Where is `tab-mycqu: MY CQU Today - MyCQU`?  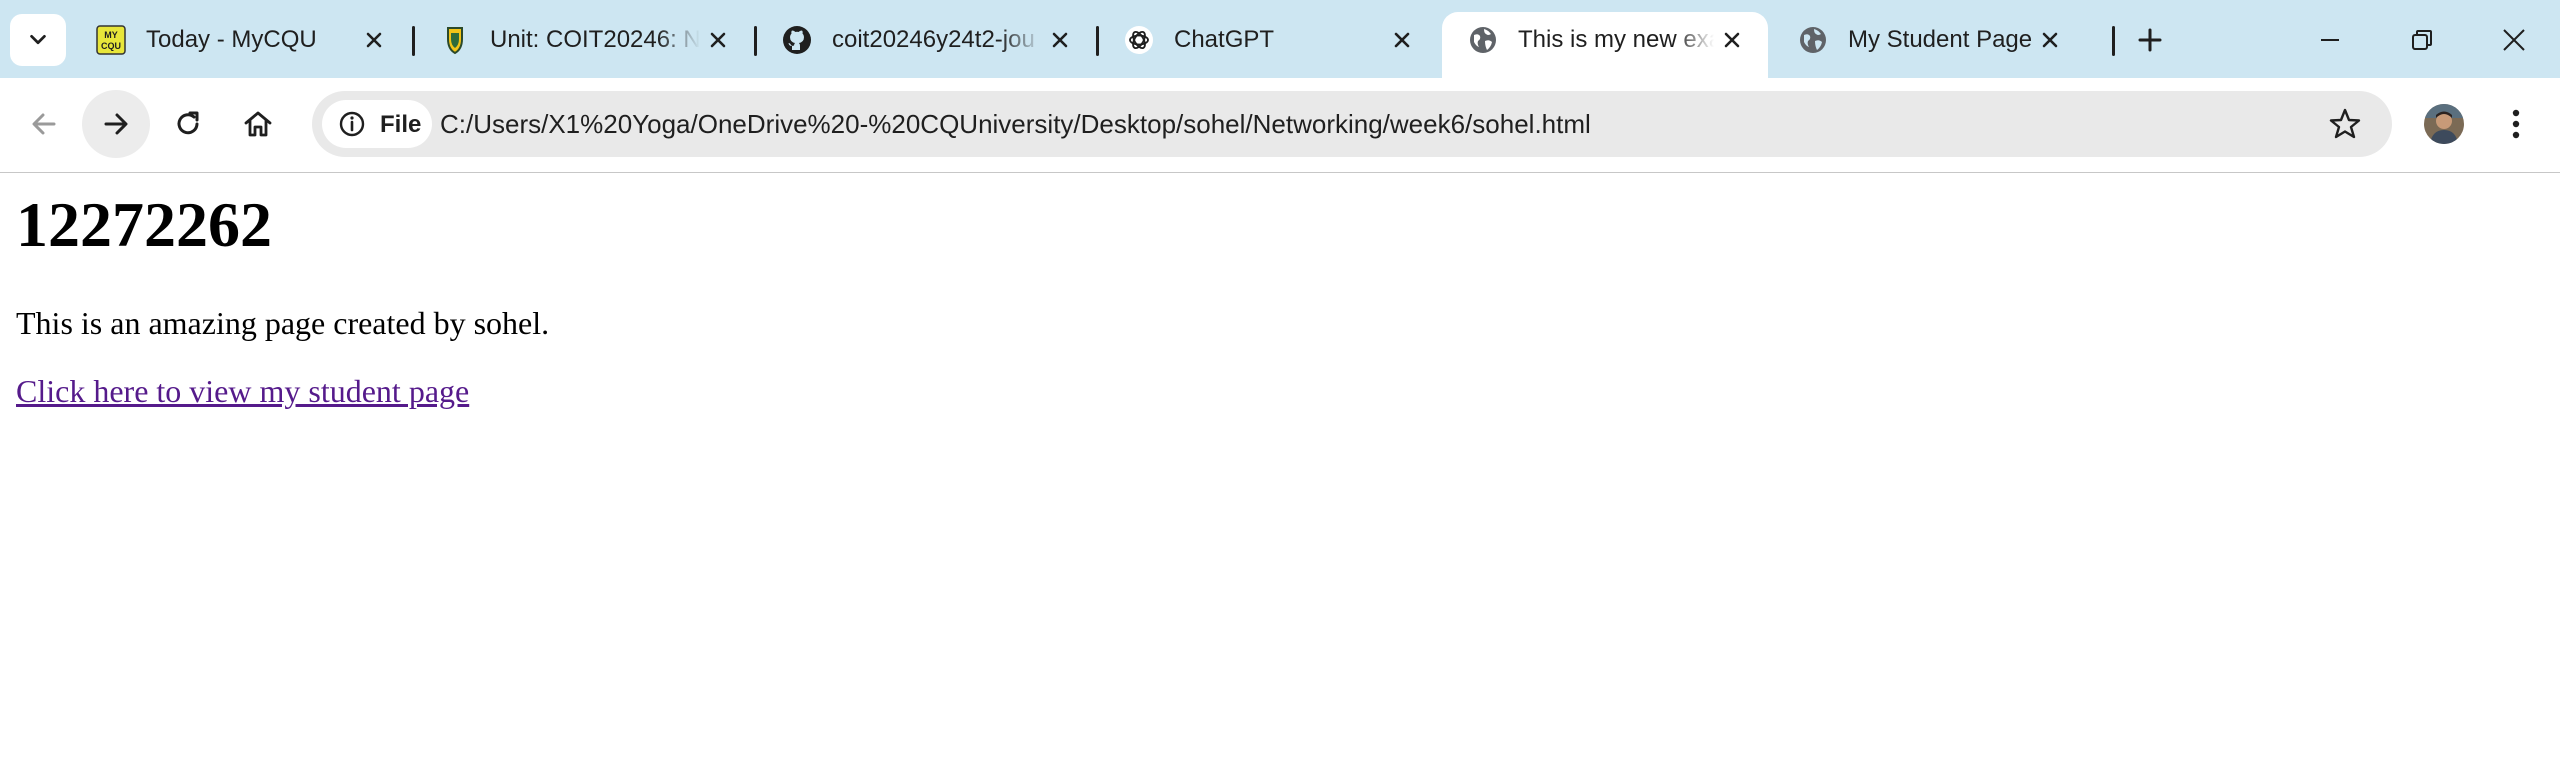 tab-mycqu: MY CQU Today - MyCQU is located at coordinates (240, 40).